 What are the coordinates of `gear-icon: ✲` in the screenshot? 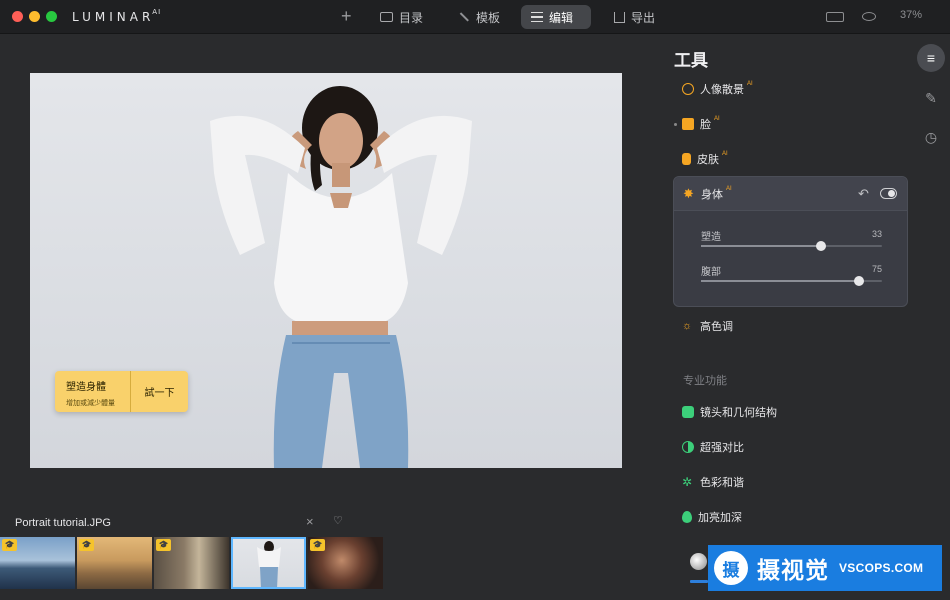 It's located at (687, 482).